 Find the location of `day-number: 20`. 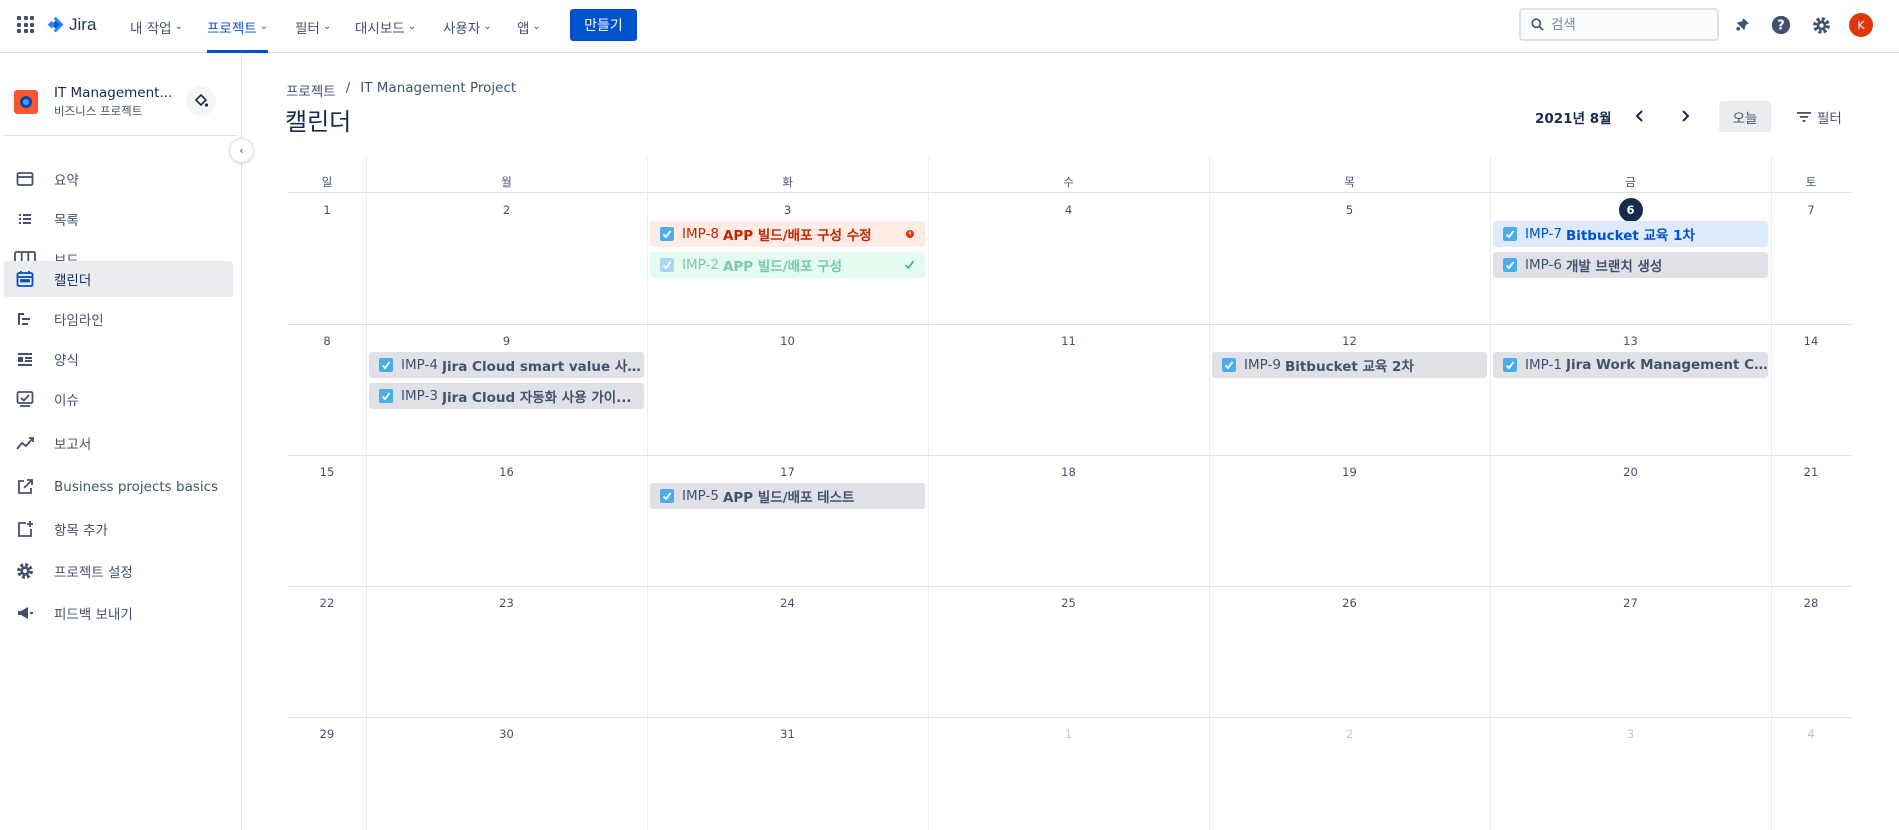

day-number: 20 is located at coordinates (1631, 472).